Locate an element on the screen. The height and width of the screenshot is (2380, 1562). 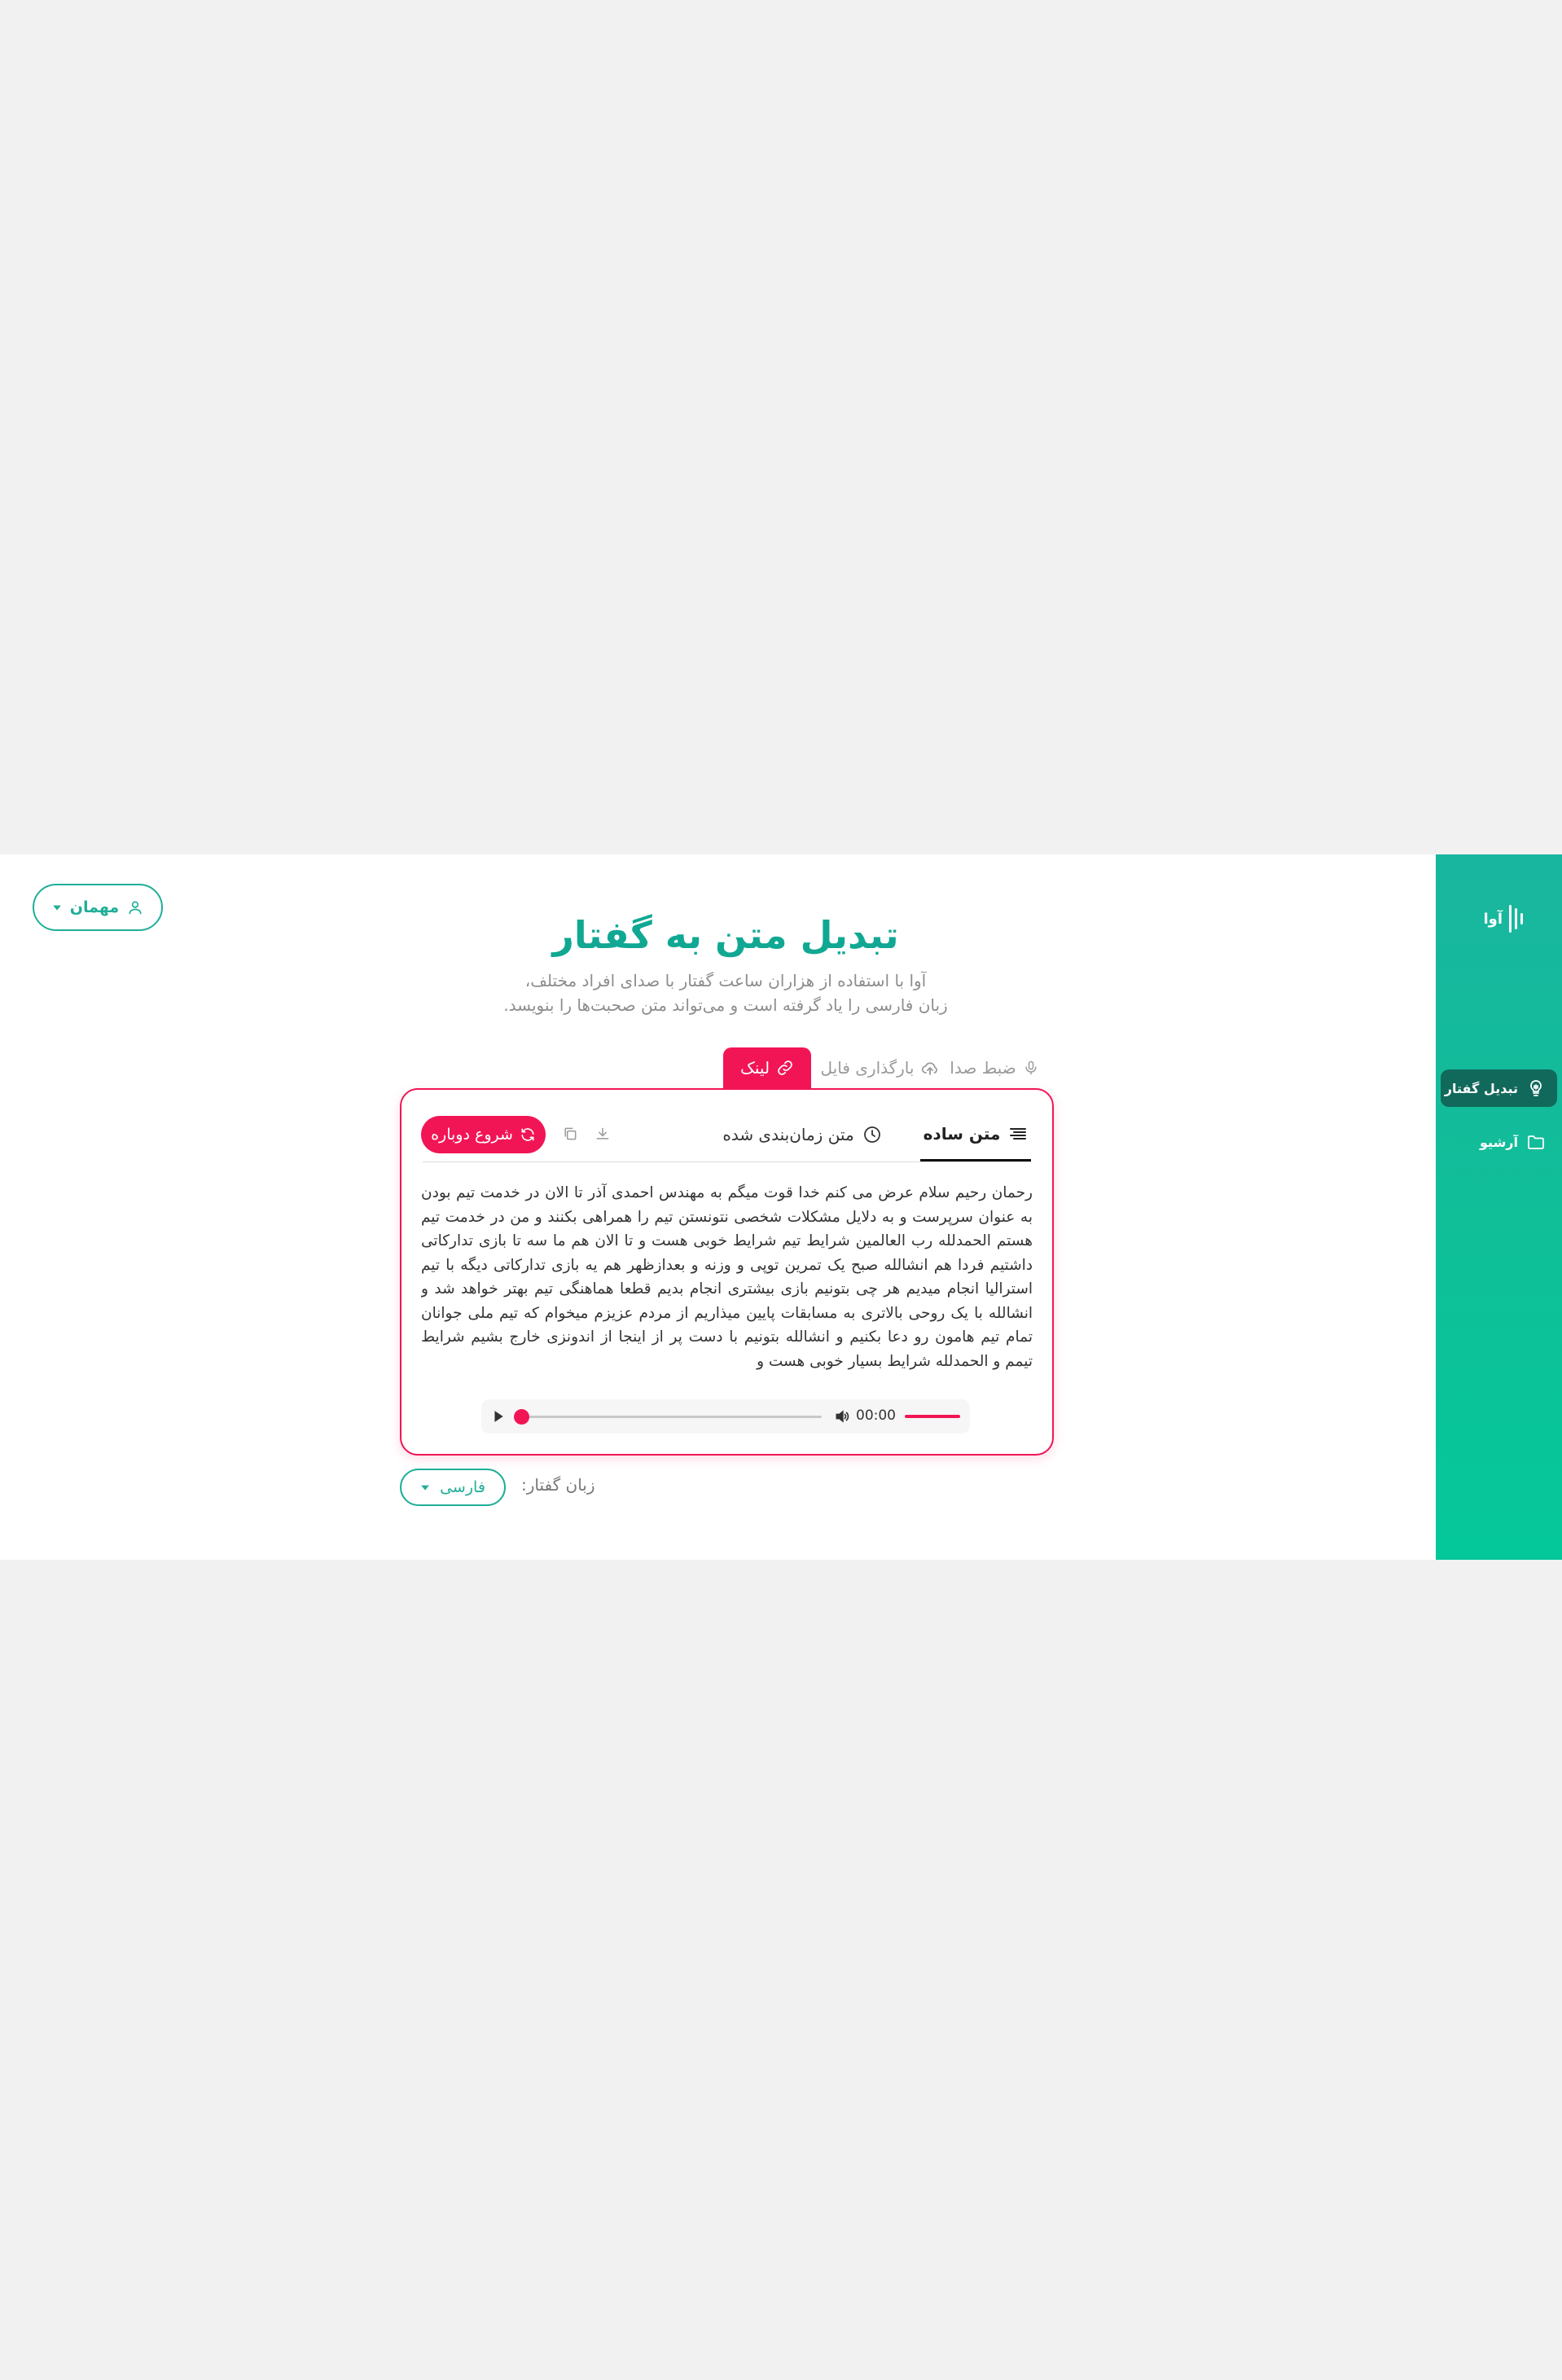
sidebar-item-label: آرشیو is located at coordinates (1499, 1142).